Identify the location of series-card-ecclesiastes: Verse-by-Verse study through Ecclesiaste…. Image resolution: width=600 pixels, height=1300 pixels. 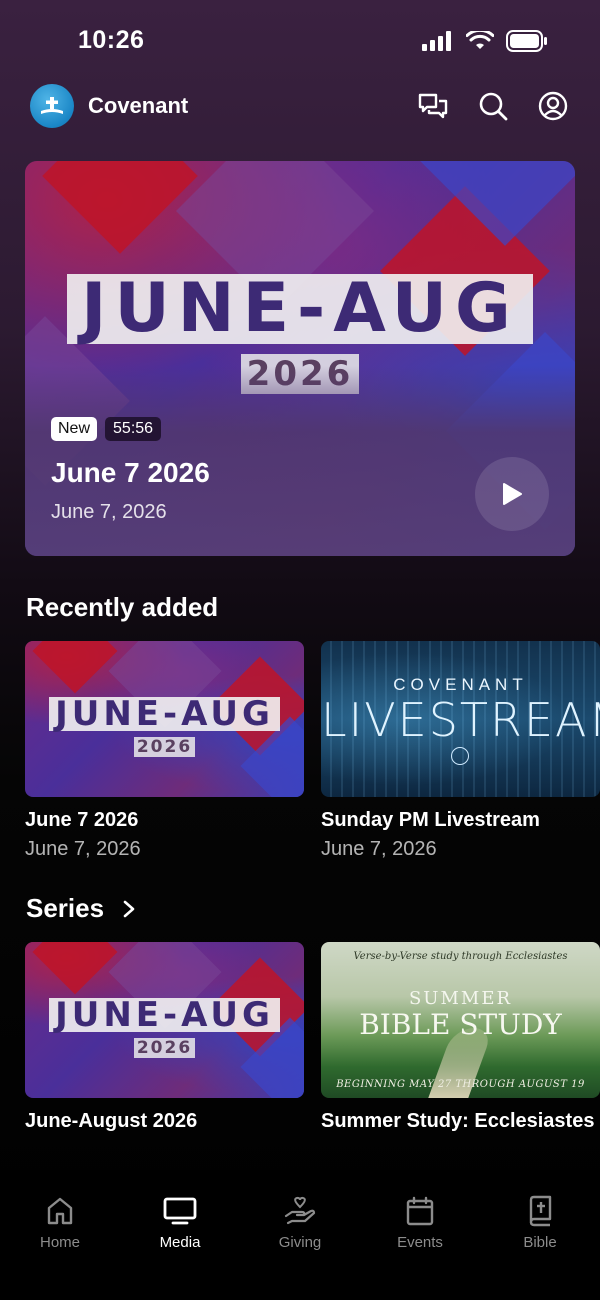
(460, 1037).